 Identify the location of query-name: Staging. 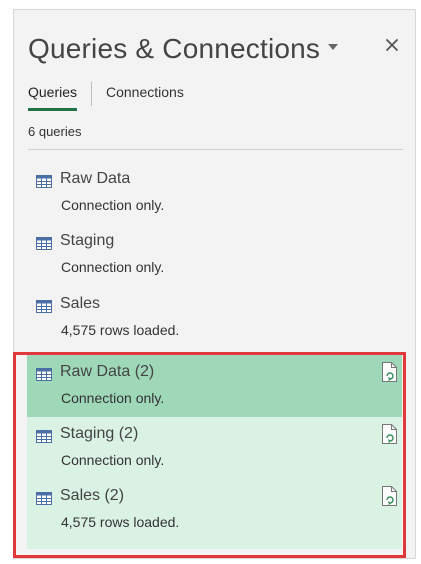
(87, 240).